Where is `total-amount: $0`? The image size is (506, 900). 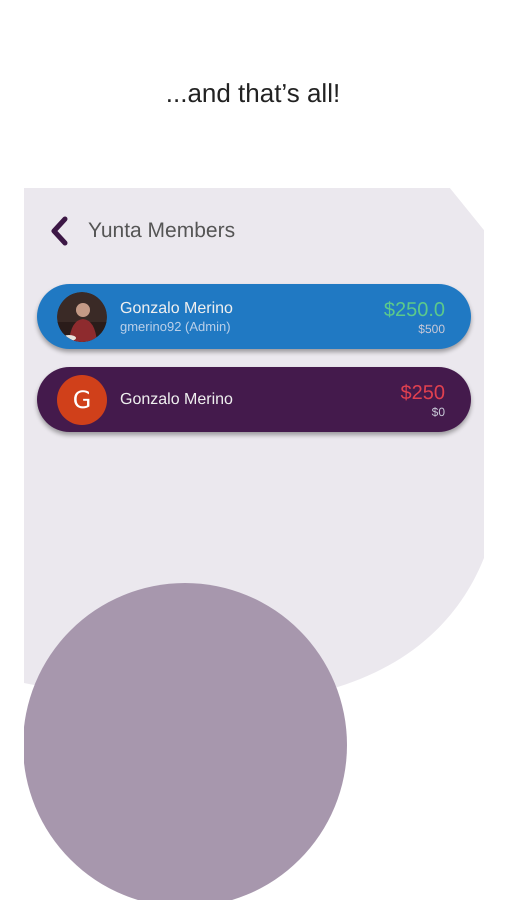
total-amount: $0 is located at coordinates (438, 411).